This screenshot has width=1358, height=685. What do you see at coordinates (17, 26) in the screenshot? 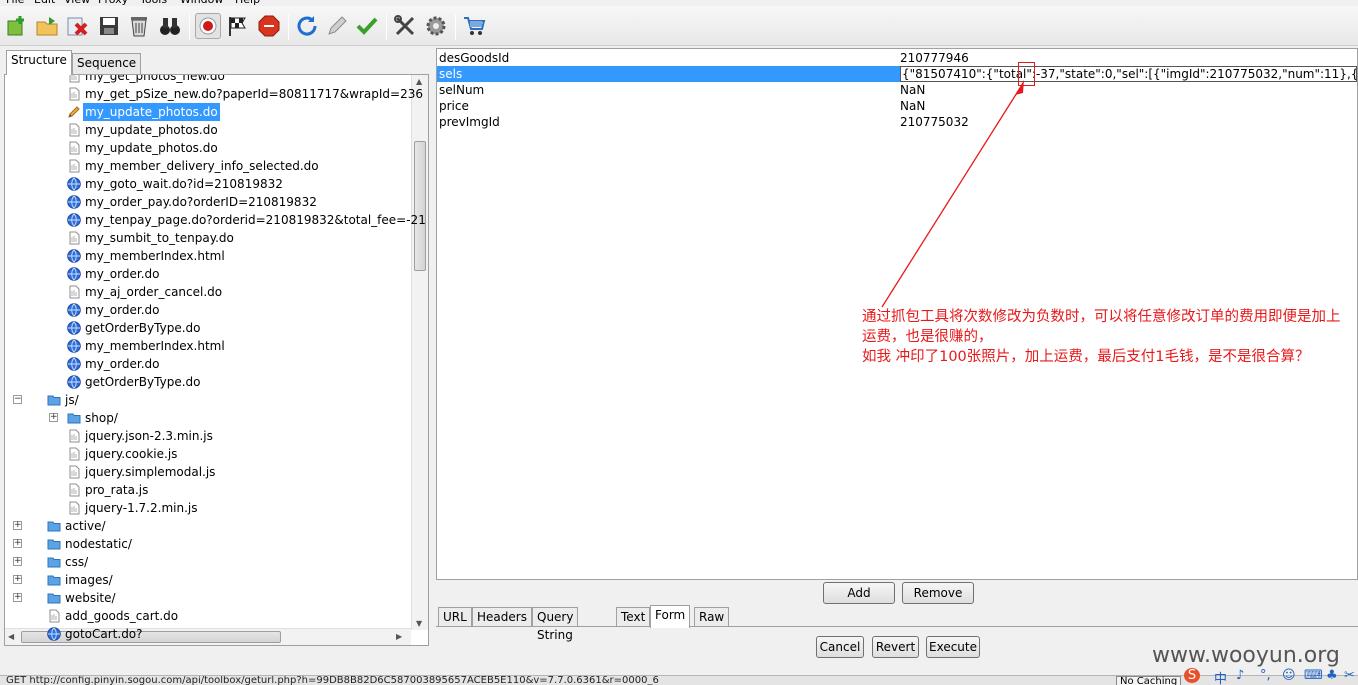
I see `new-session-icon` at bounding box center [17, 26].